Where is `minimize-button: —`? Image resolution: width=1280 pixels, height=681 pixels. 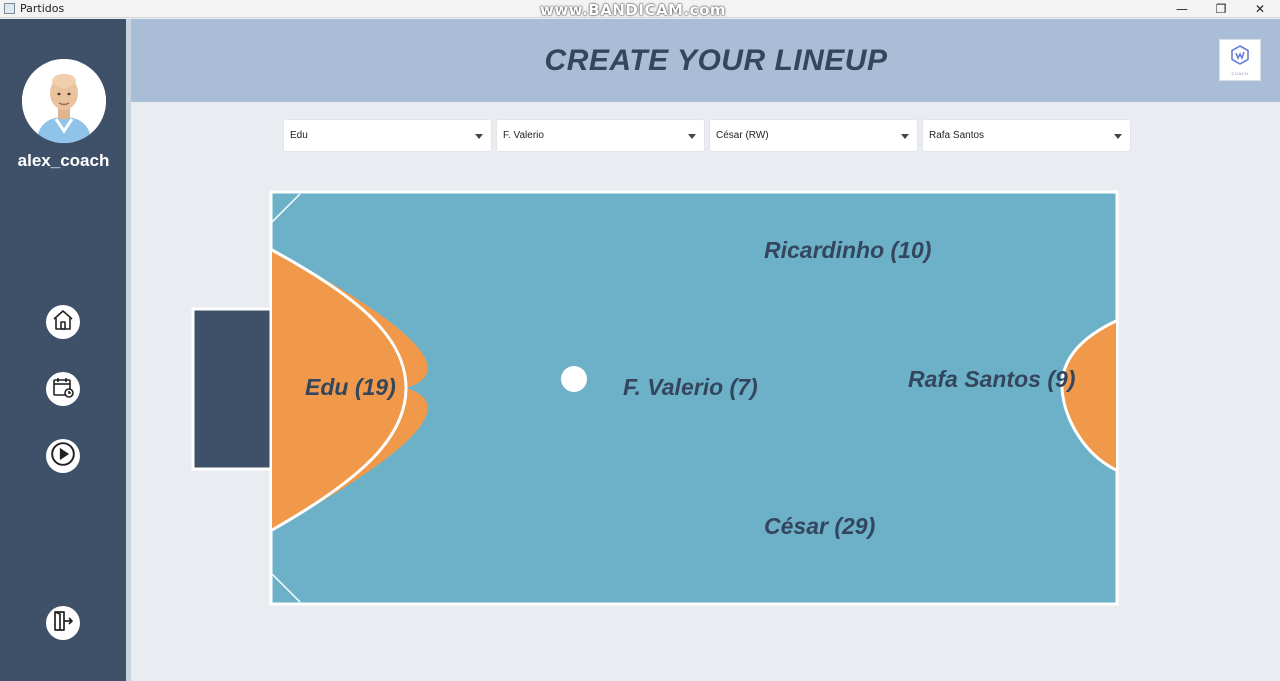 minimize-button: — is located at coordinates (1182, 9).